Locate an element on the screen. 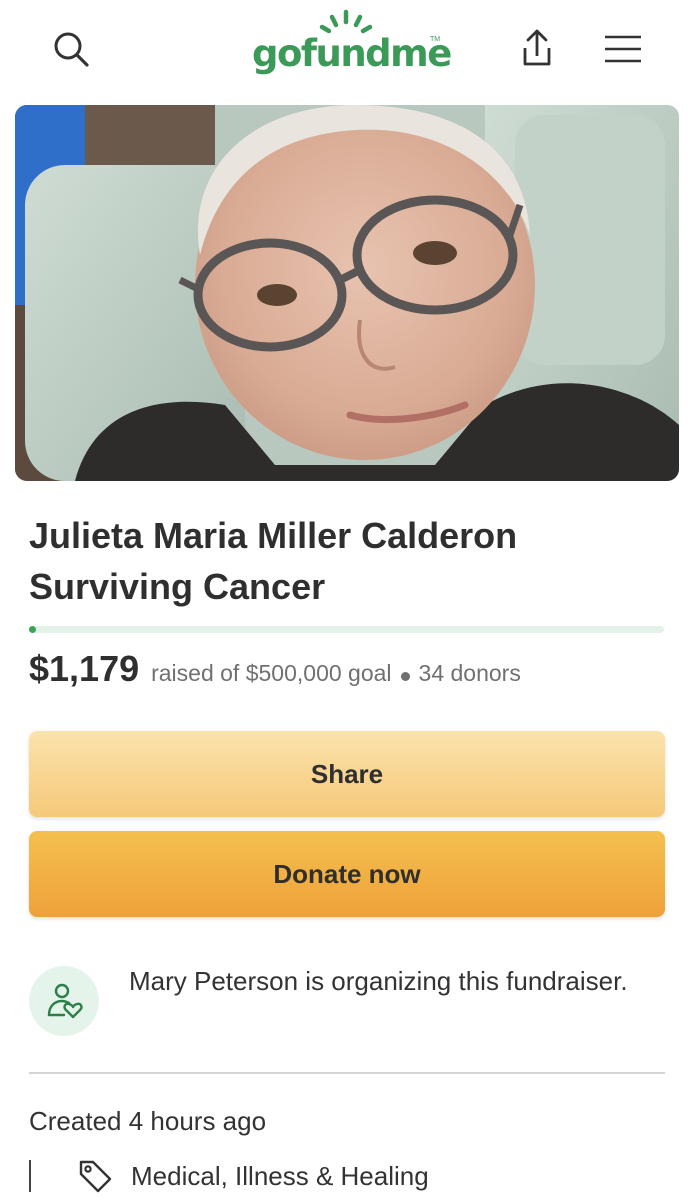  top-nav: gofundme TM is located at coordinates (346, 50).